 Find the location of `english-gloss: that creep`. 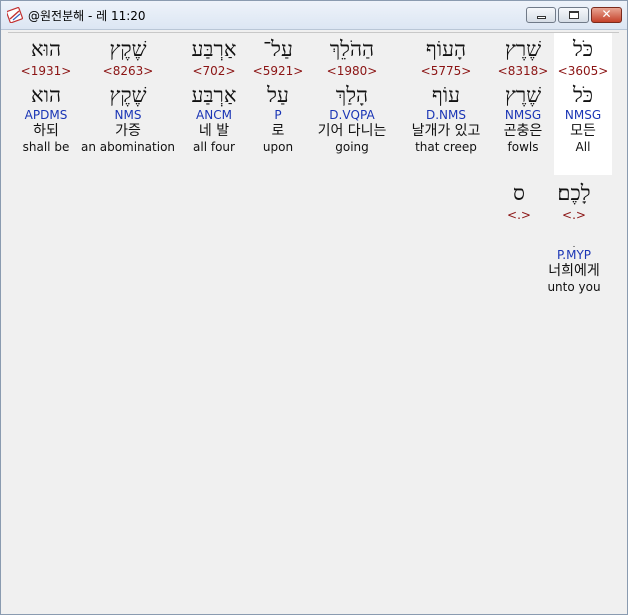

english-gloss: that creep is located at coordinates (446, 147).